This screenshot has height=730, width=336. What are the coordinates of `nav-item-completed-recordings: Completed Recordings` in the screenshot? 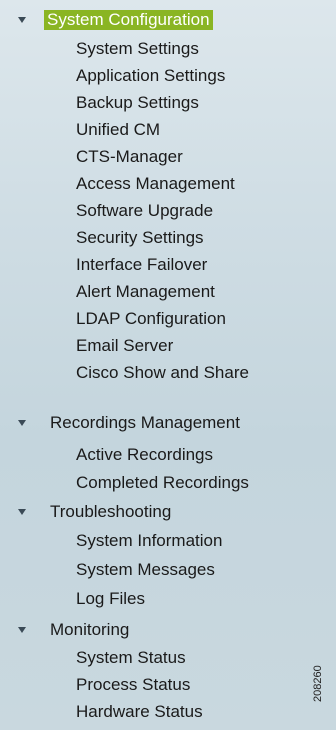 It's located at (162, 483).